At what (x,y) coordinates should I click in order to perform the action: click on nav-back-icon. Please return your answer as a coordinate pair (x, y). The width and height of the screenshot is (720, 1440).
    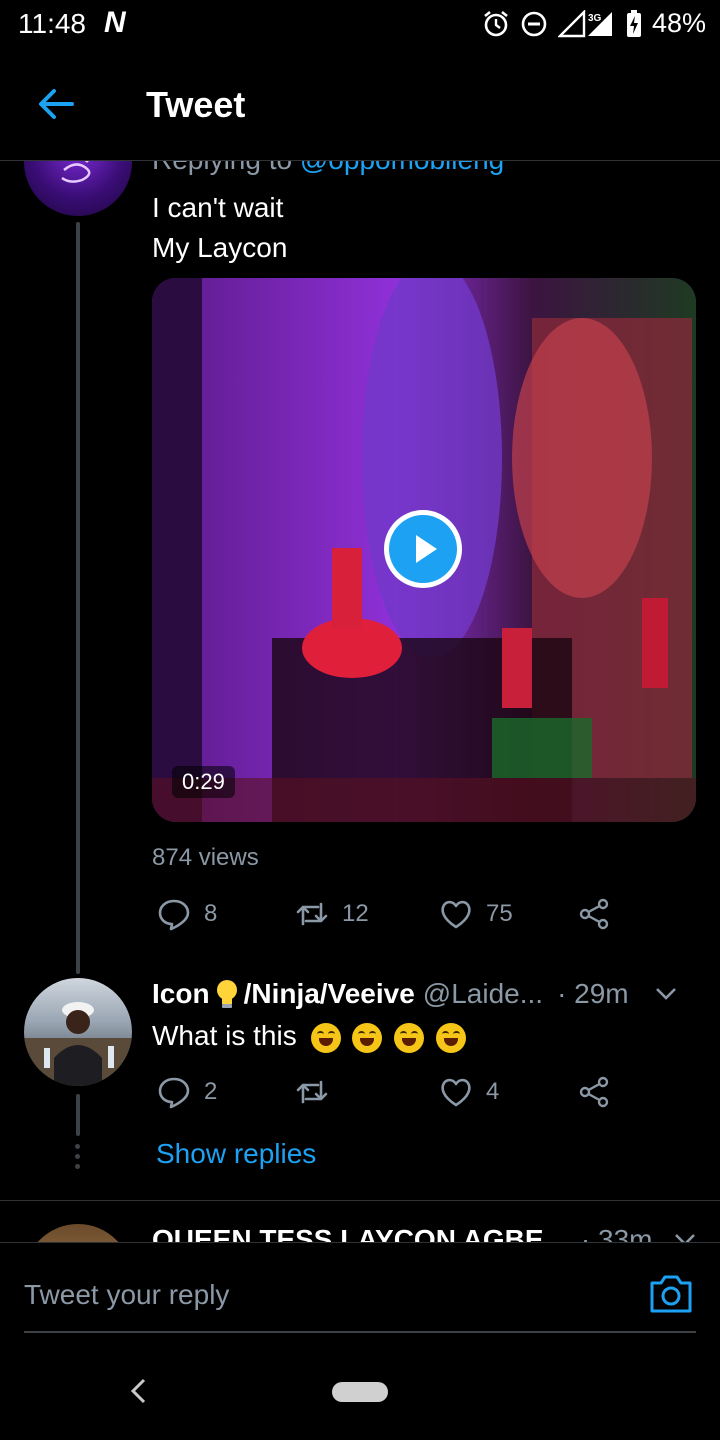
    Looking at the image, I should click on (138, 1391).